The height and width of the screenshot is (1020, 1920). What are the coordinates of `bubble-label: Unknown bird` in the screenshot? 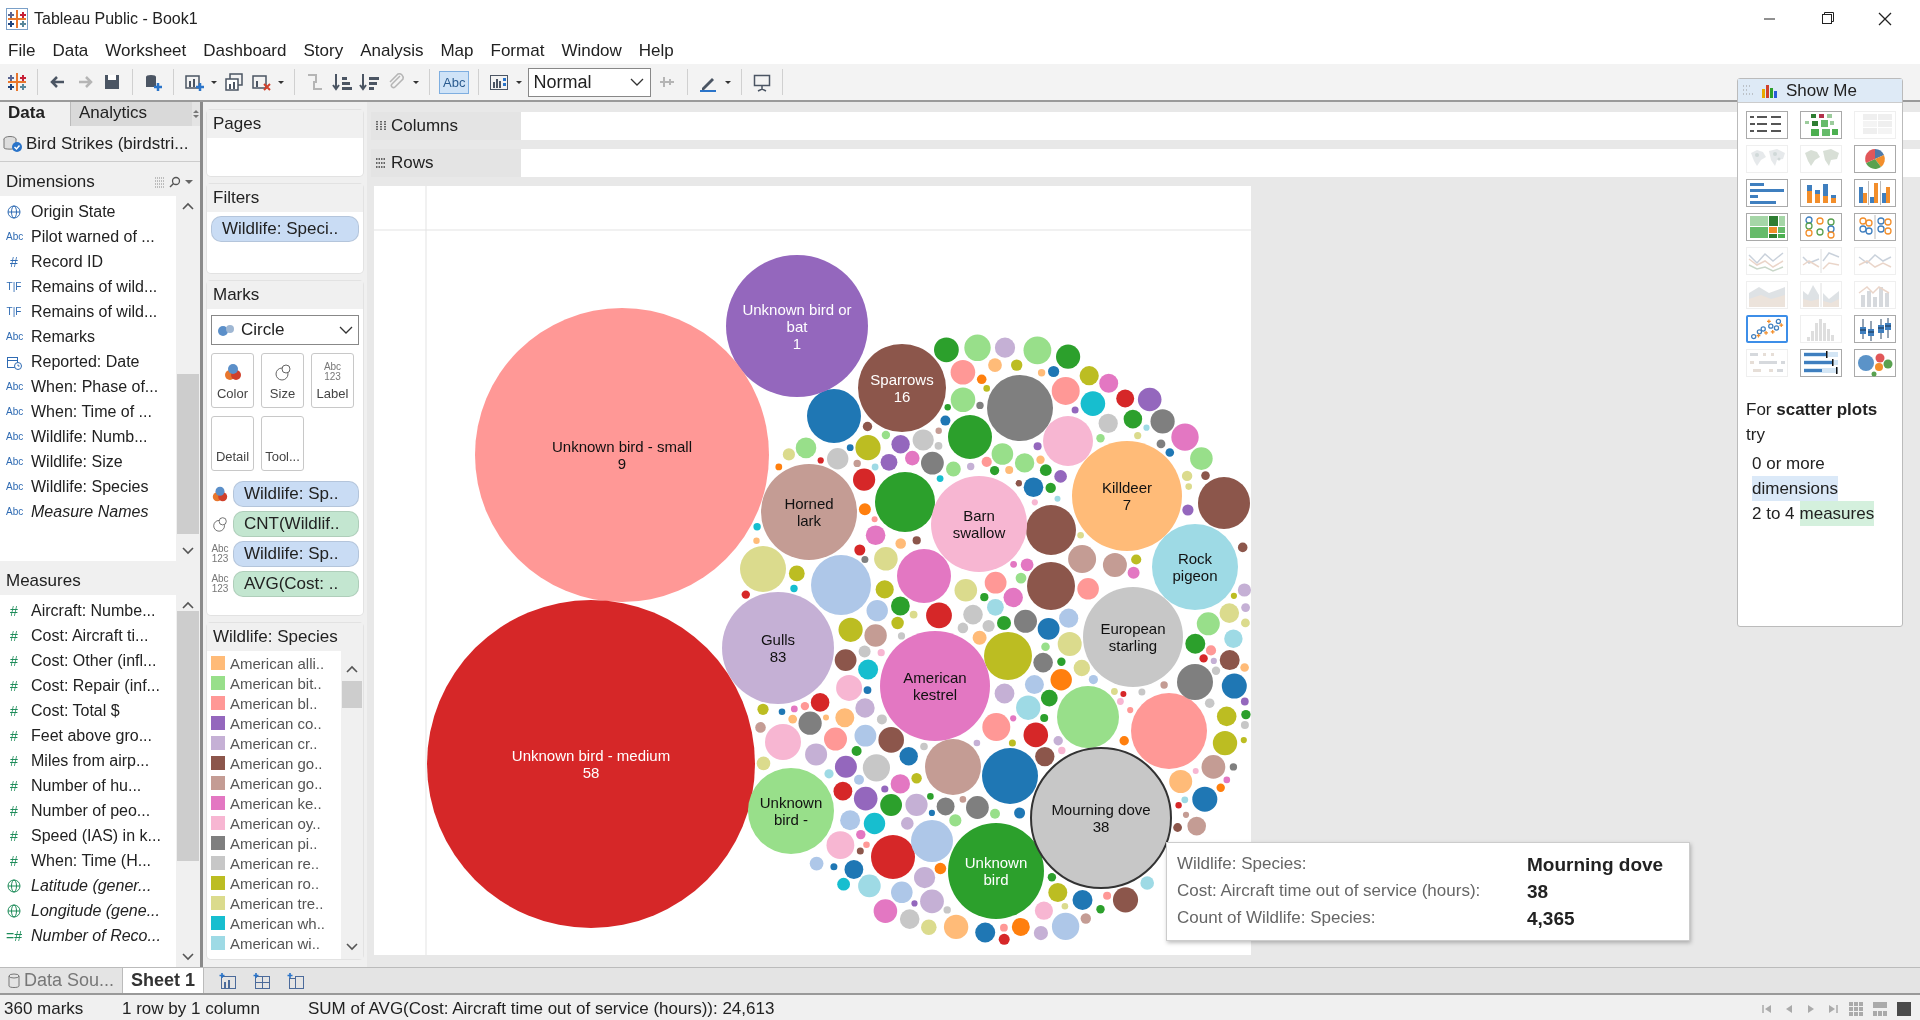 It's located at (996, 871).